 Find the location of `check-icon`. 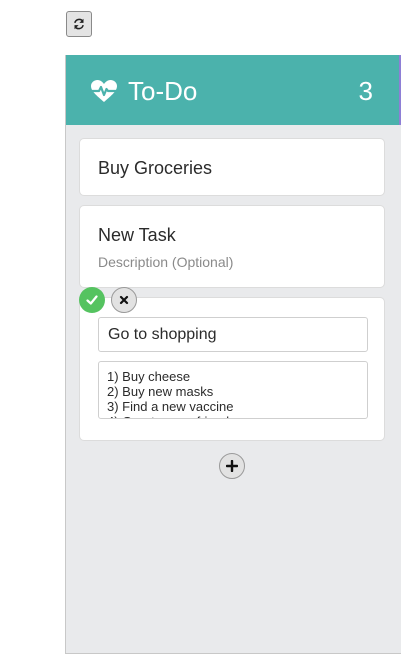

check-icon is located at coordinates (92, 300).